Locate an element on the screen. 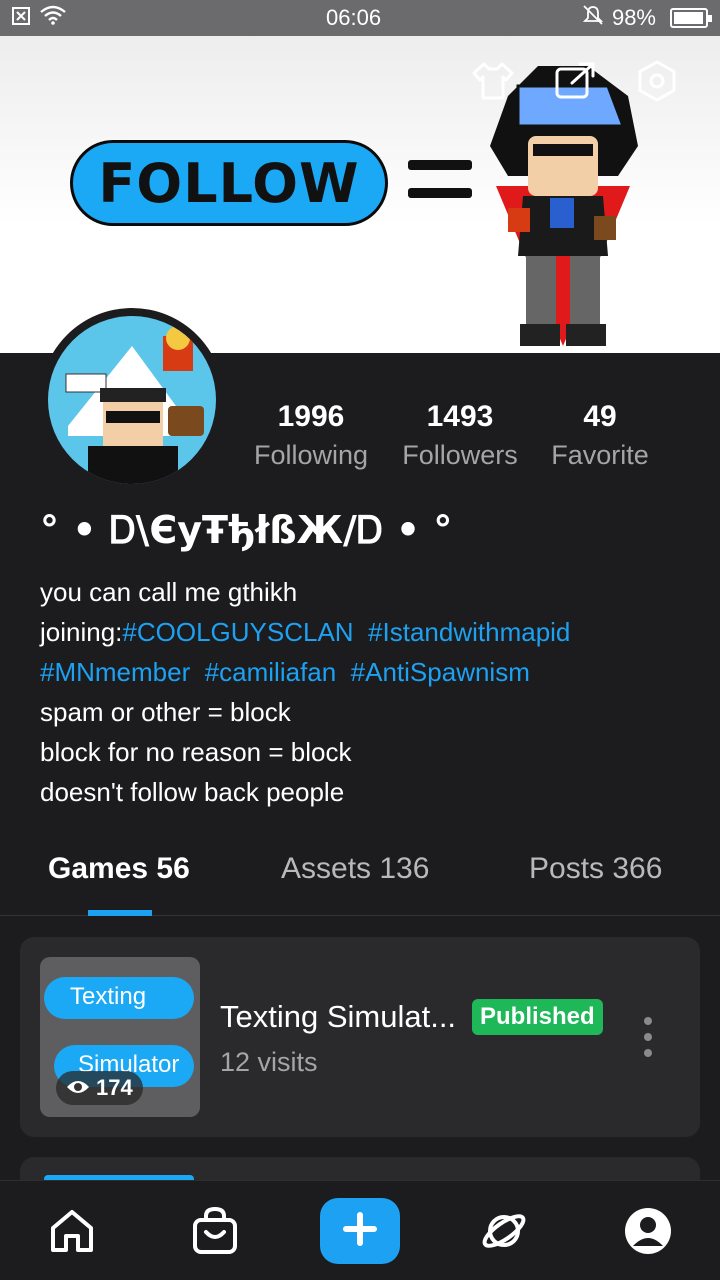  game-thumbnail: Texting Simulator 174 is located at coordinates (120, 1037).